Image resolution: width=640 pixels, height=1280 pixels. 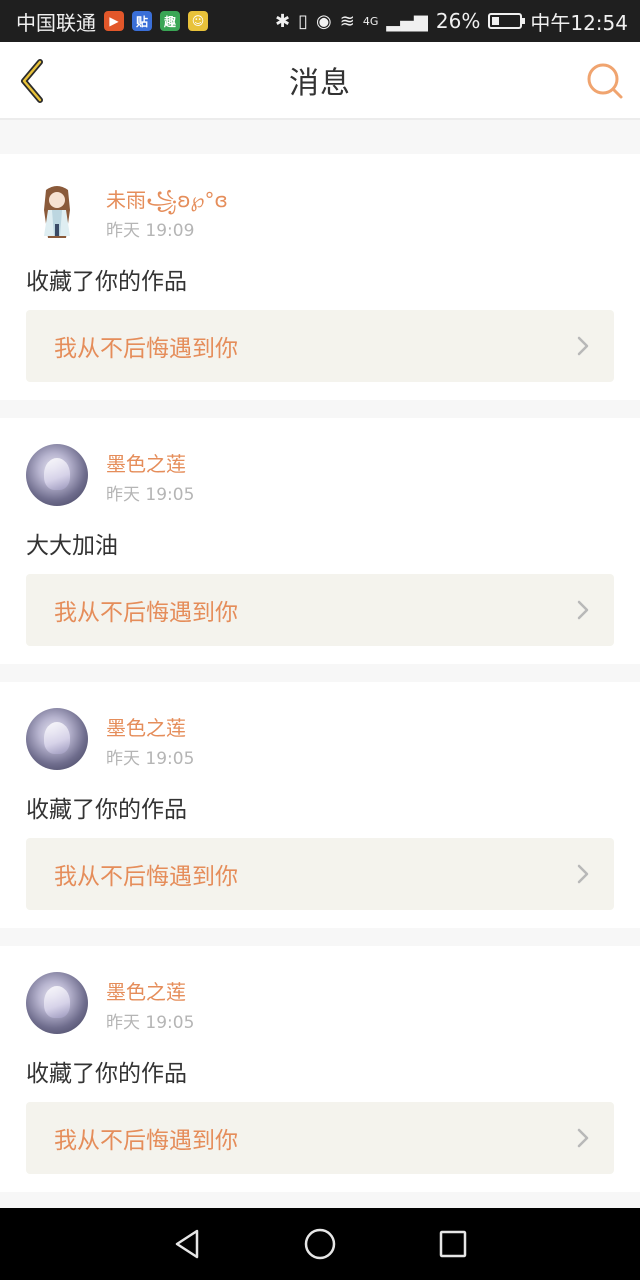 I want to click on reading-app-icon: 趣, so click(x=170, y=21).